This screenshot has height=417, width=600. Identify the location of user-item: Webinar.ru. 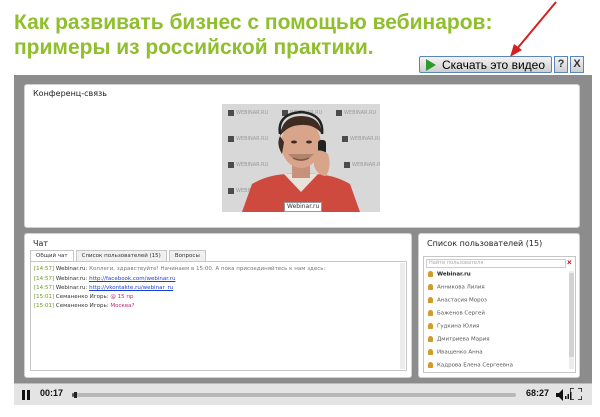
(449, 274).